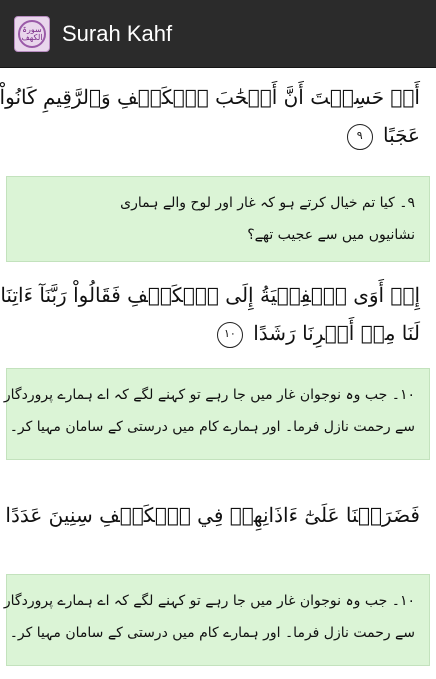 This screenshot has height=679, width=436. Describe the element at coordinates (117, 33) in the screenshot. I see `app-title: Surah Kahf` at that location.